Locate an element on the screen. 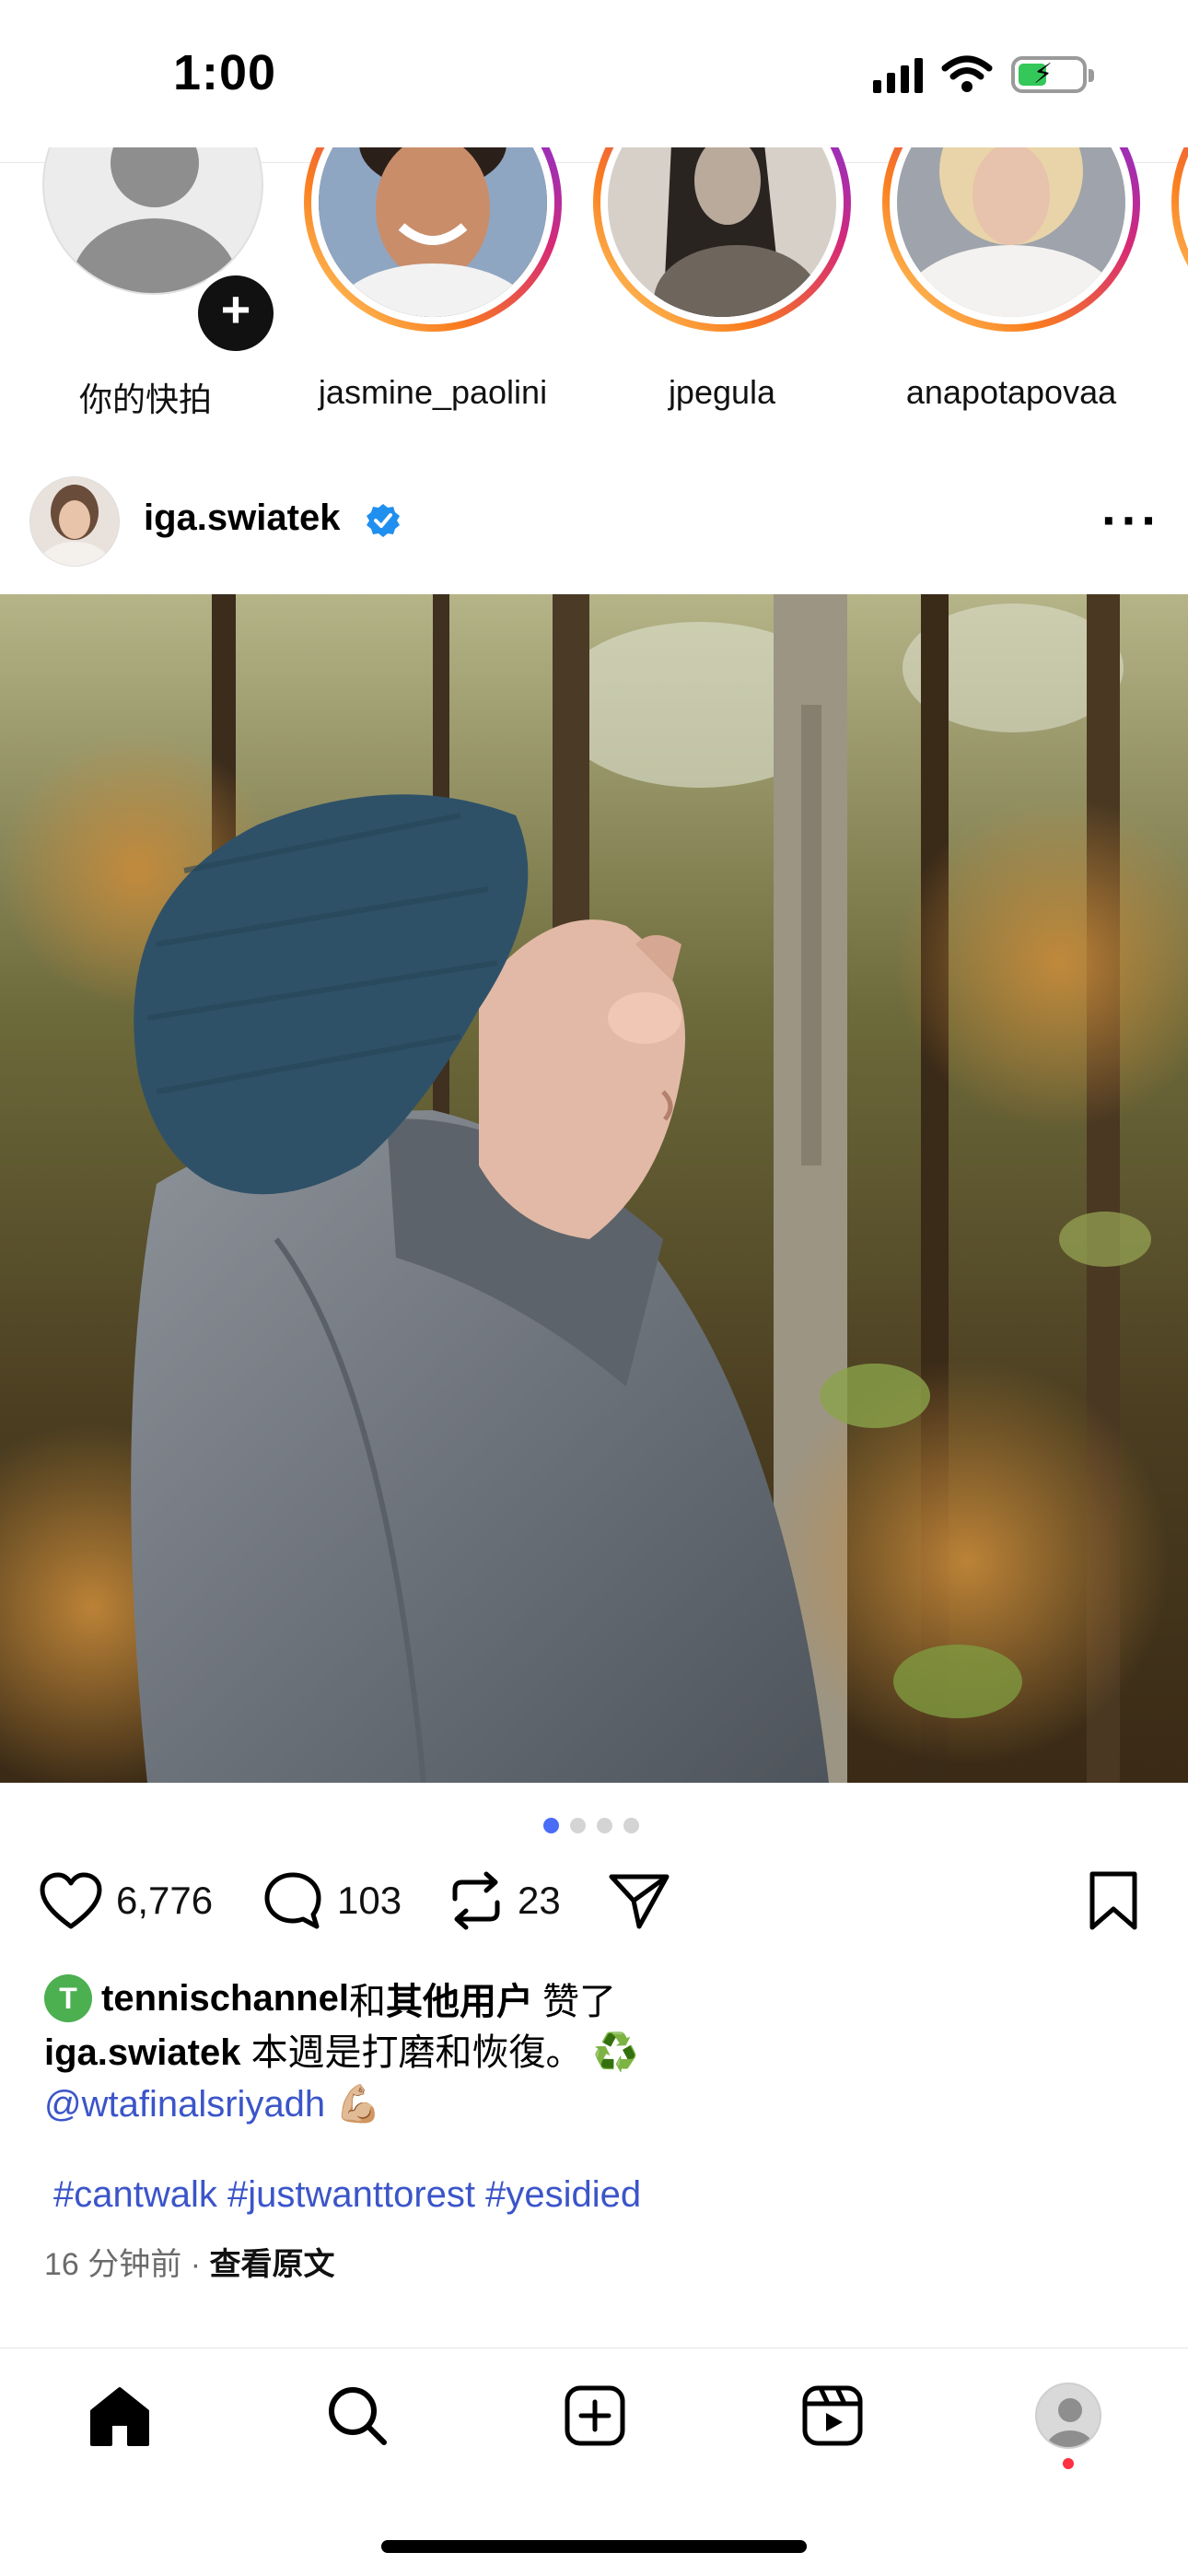 The image size is (1188, 2576). post-username: iga.swiatek is located at coordinates (242, 518).